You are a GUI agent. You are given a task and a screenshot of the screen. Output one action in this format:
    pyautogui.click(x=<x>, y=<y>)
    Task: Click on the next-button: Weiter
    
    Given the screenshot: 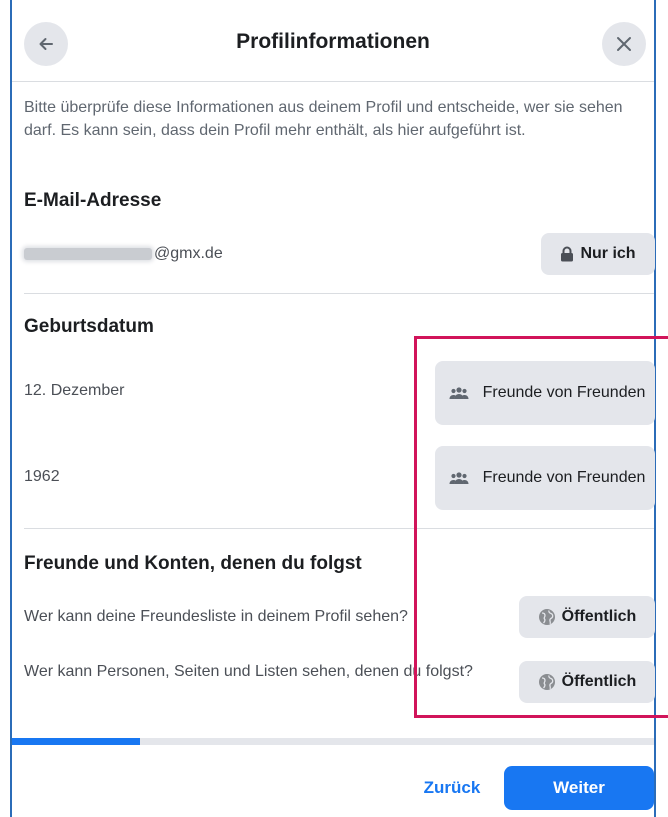 What is the action you would take?
    pyautogui.click(x=579, y=788)
    